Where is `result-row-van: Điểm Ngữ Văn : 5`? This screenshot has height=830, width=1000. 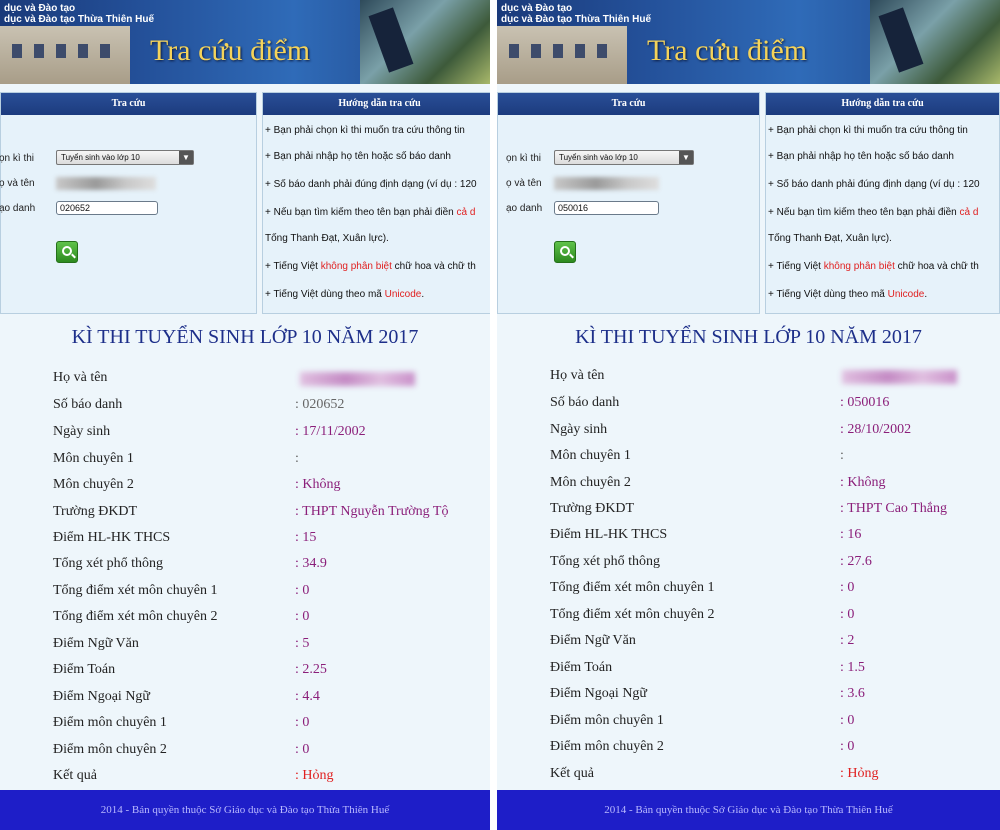 result-row-van: Điểm Ngữ Văn : 5 is located at coordinates (181, 643).